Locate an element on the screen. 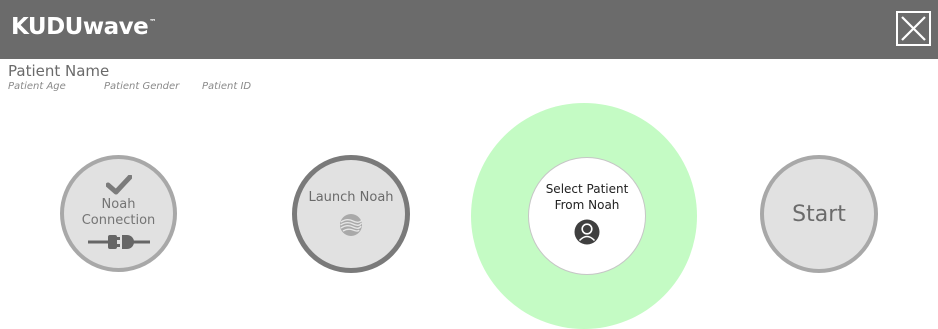 This screenshot has width=938, height=329. select-patient-label-line2: From Noah is located at coordinates (587, 205).